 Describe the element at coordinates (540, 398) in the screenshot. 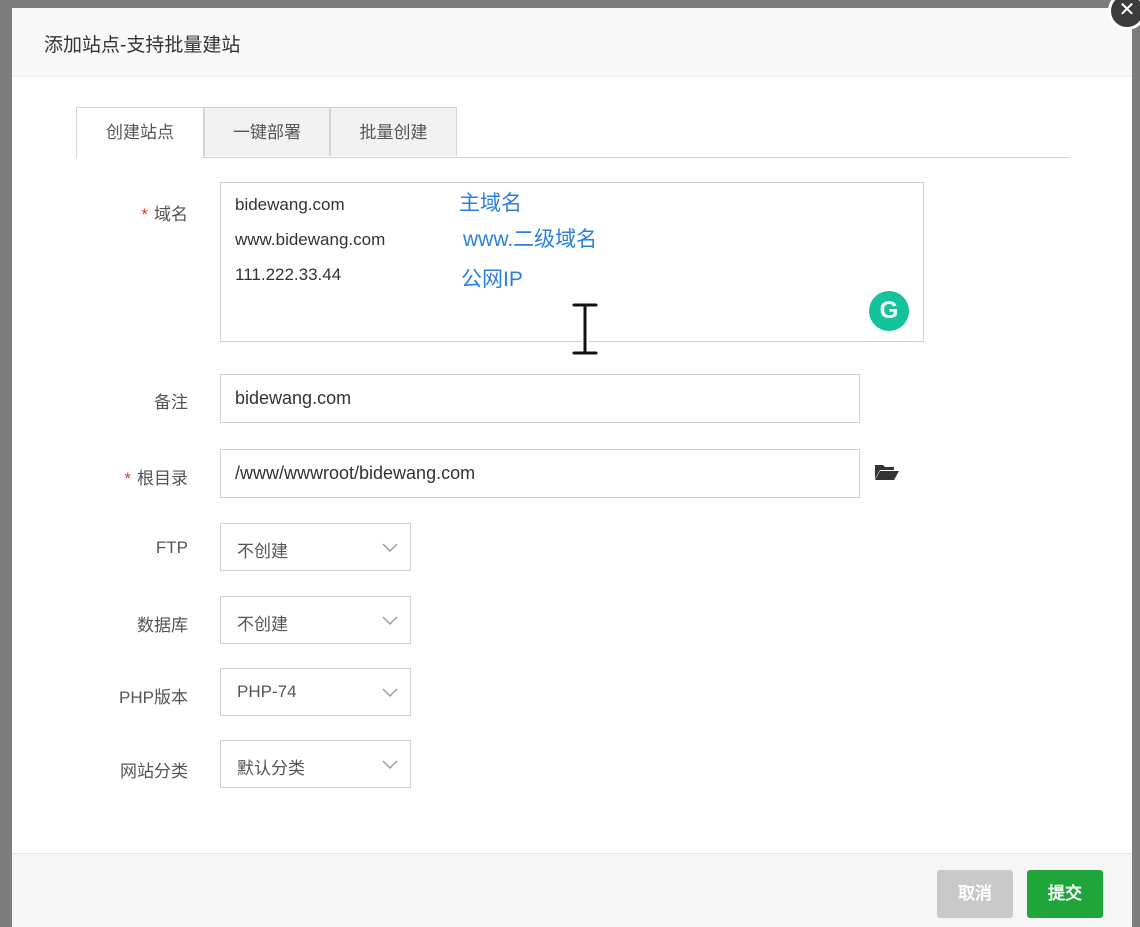

I see `remark-input: bidewang.com` at that location.